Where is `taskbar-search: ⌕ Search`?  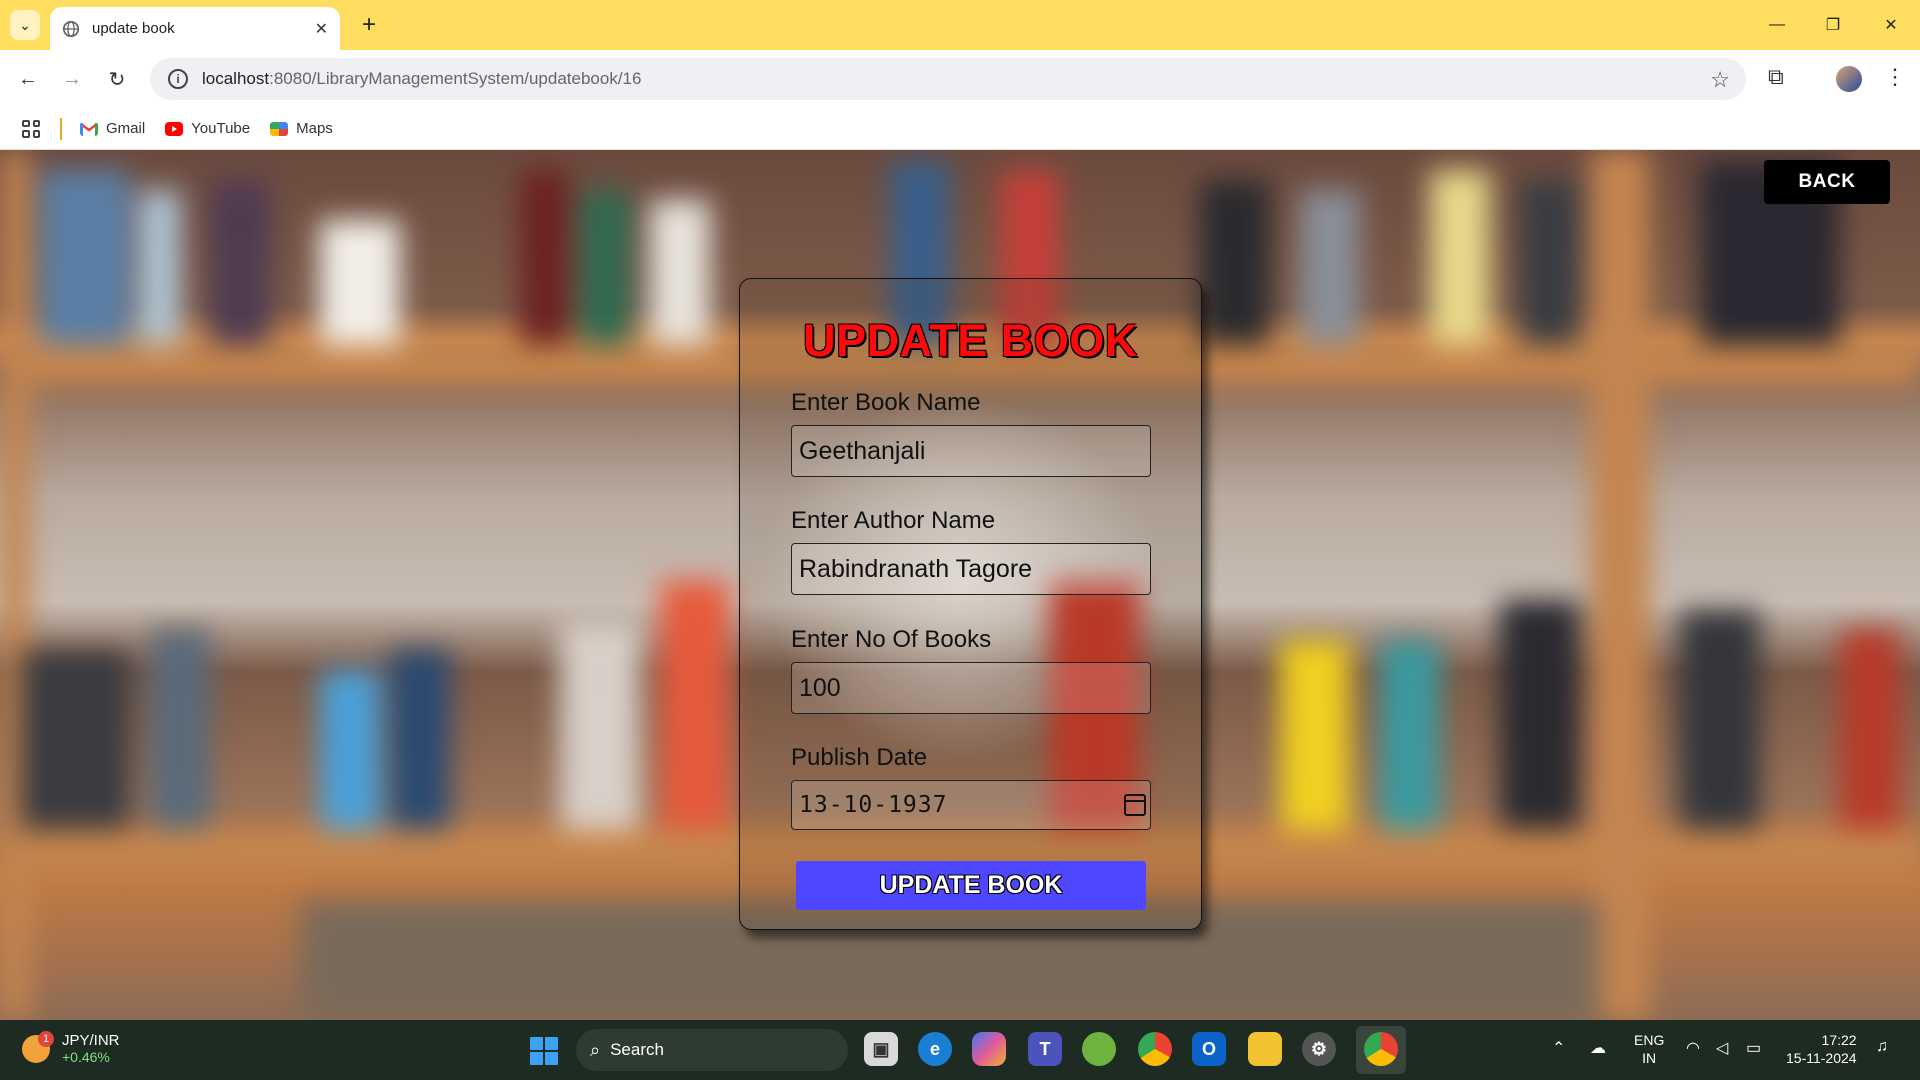
taskbar-search: ⌕ Search is located at coordinates (712, 1050).